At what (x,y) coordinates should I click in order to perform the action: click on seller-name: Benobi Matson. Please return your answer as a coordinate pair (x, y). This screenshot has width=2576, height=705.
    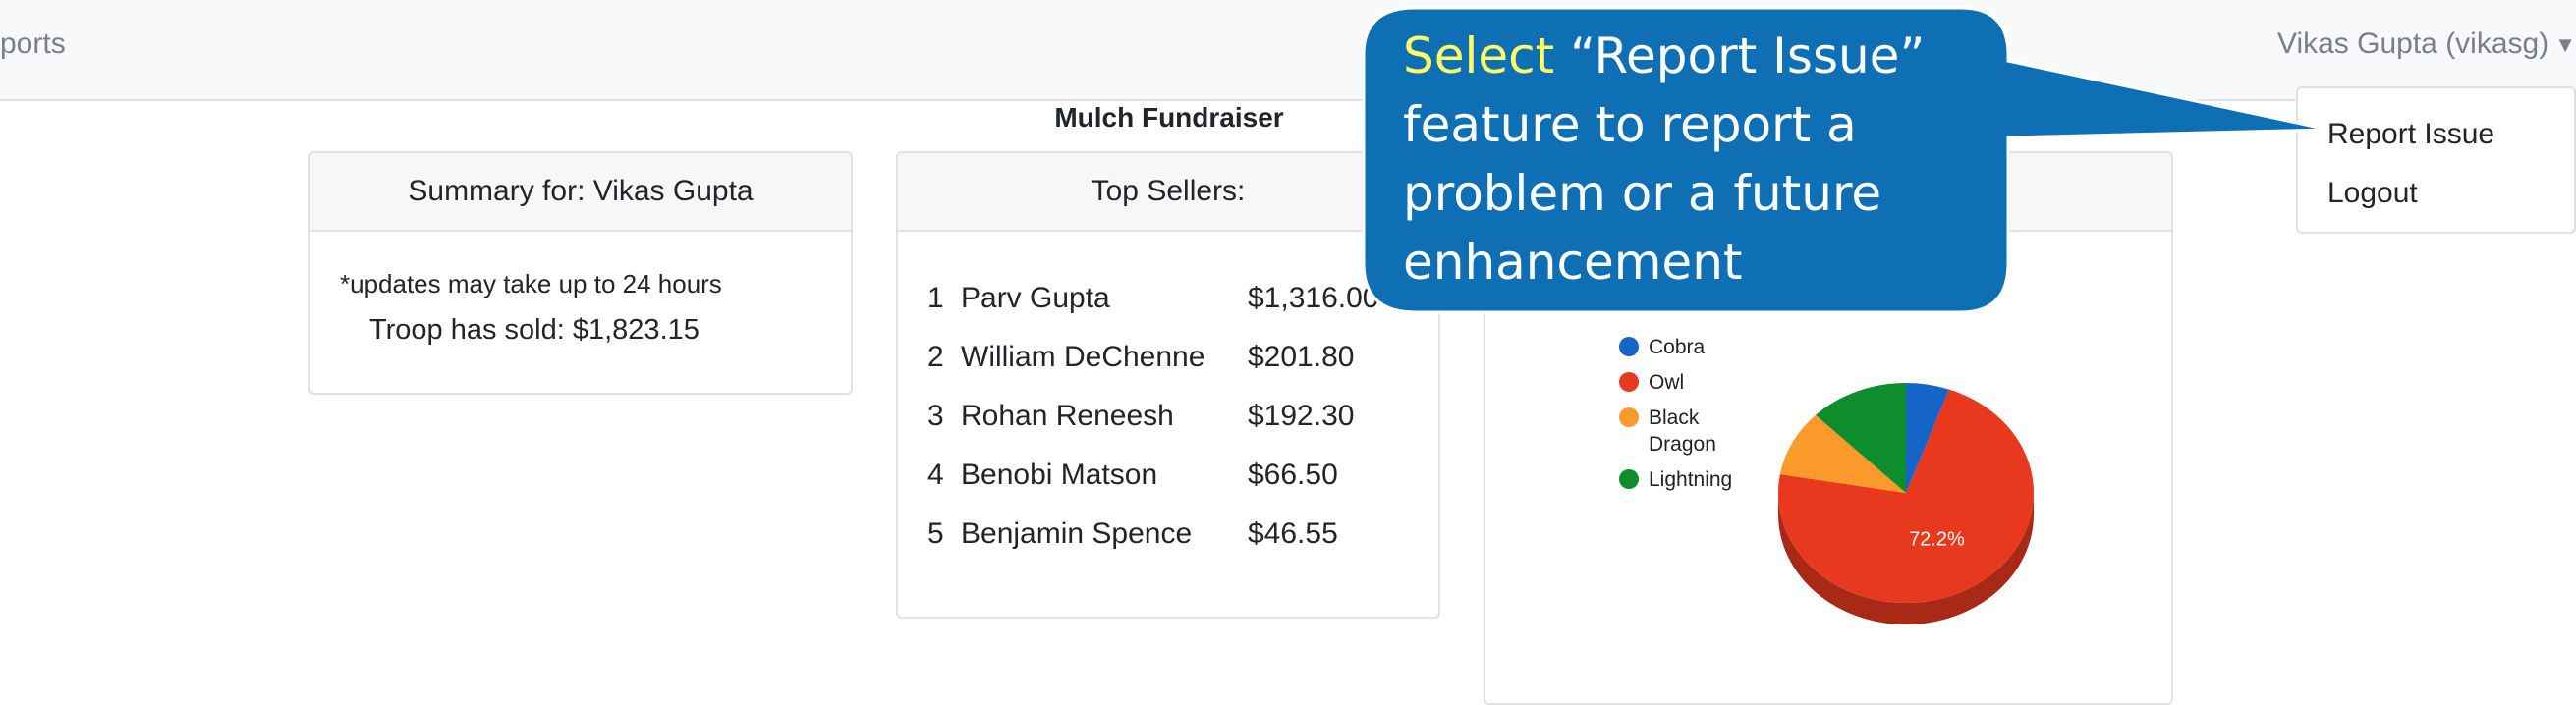
    Looking at the image, I should click on (1059, 475).